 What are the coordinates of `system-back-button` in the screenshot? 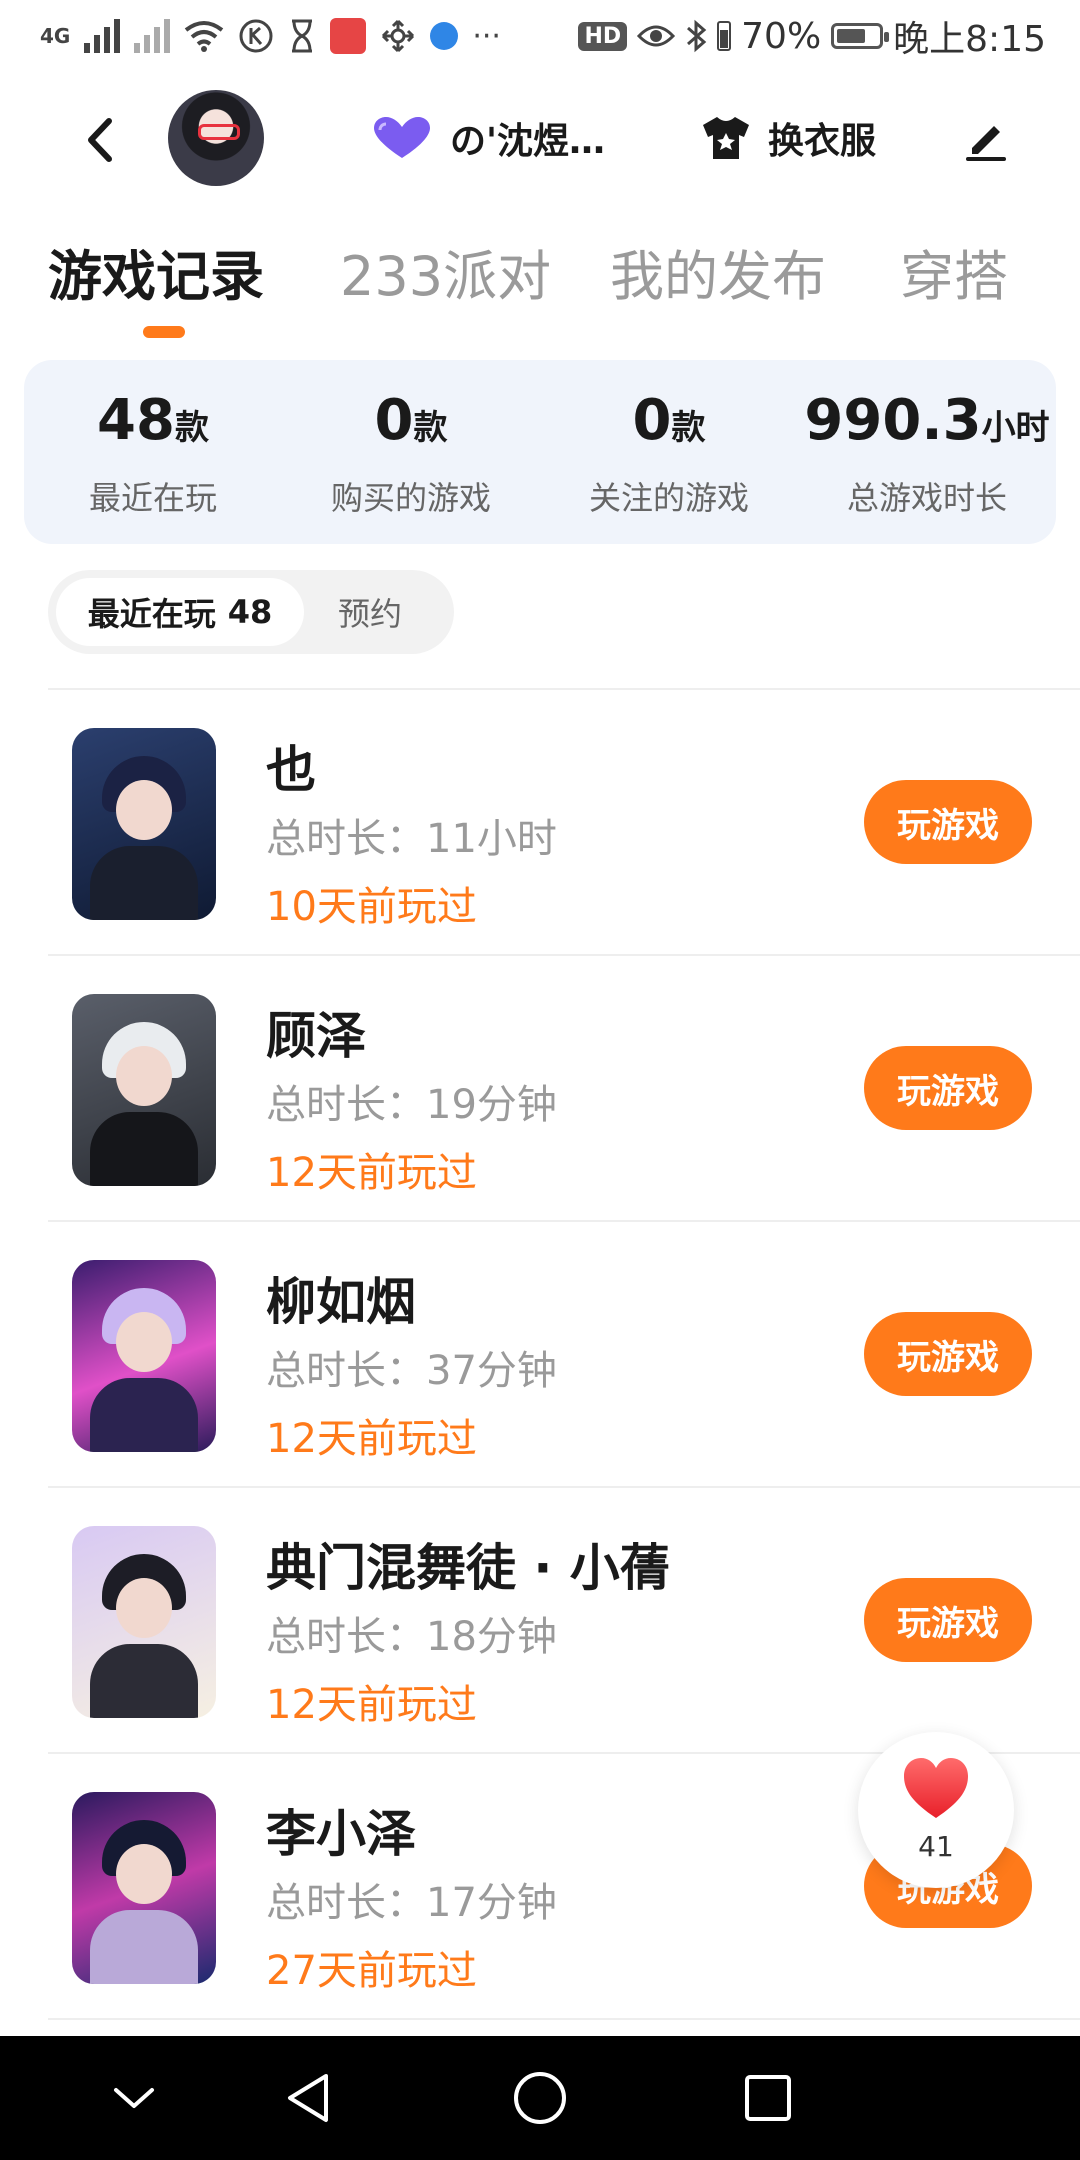 It's located at (308, 2098).